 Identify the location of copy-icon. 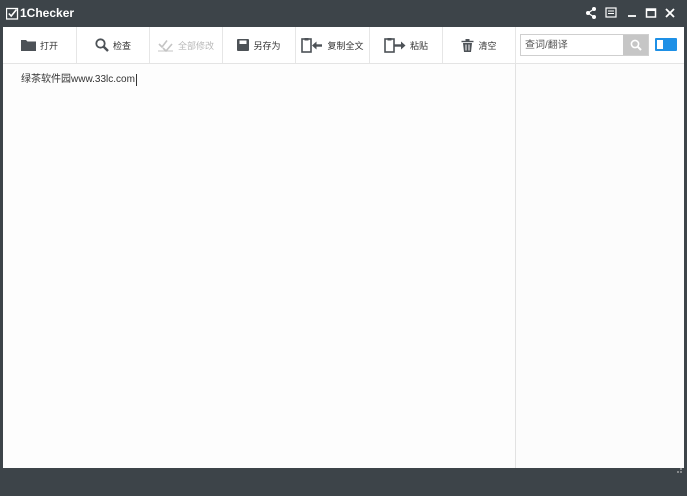
(312, 45).